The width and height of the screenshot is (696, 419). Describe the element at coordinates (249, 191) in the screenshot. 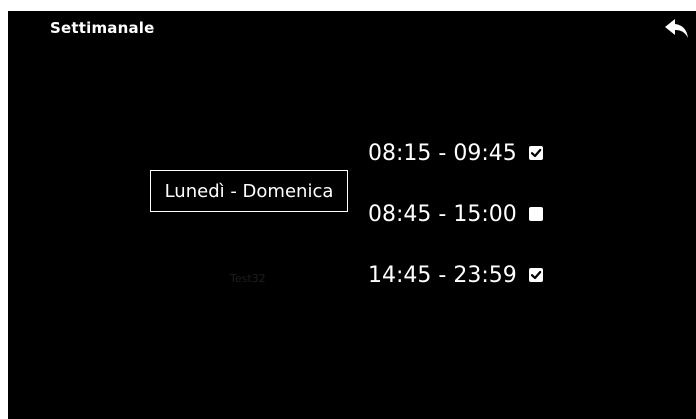

I see `day-range-selector: Lunedì - Domenica` at that location.